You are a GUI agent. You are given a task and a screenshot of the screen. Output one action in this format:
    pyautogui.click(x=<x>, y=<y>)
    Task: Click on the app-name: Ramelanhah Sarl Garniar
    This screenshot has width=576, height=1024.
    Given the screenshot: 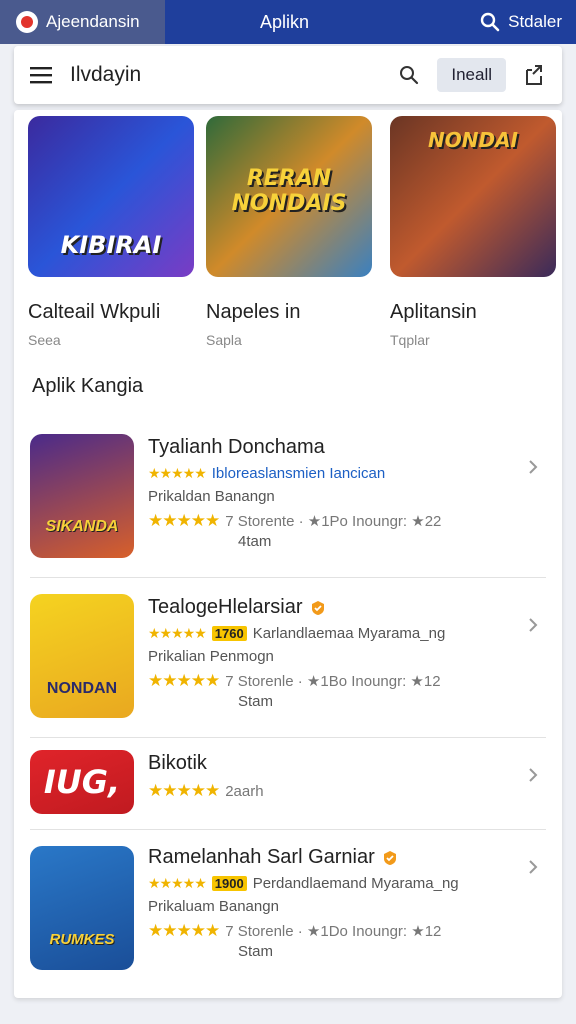 What is the action you would take?
    pyautogui.click(x=261, y=857)
    